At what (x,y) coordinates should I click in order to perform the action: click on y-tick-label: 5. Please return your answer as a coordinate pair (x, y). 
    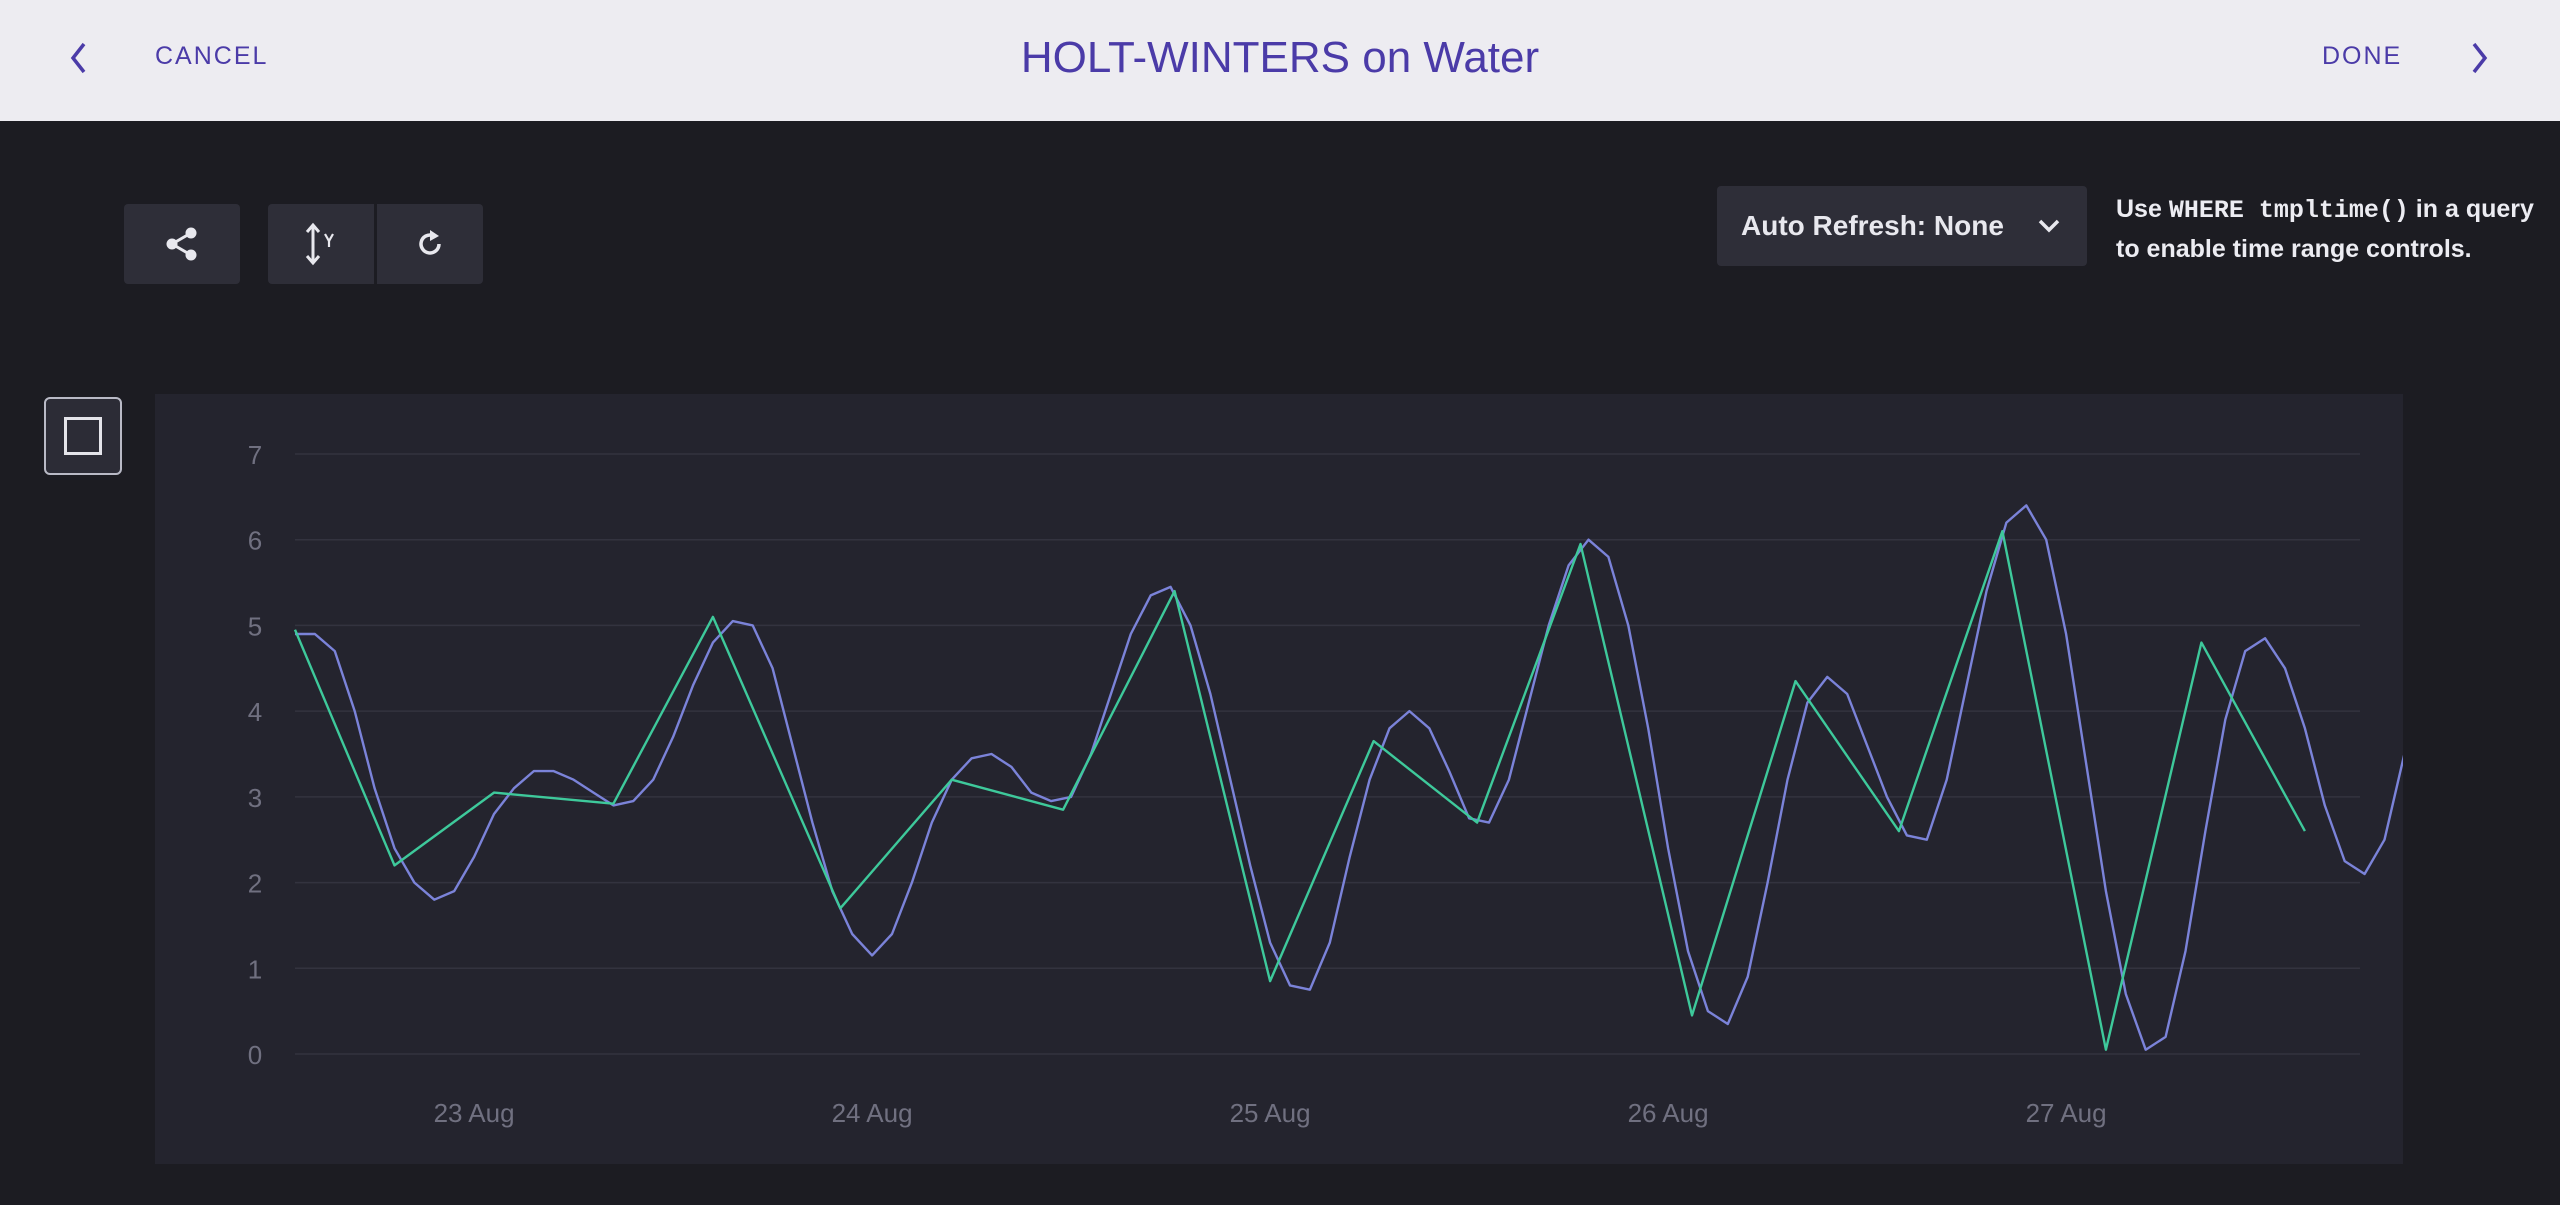
    Looking at the image, I should click on (255, 626).